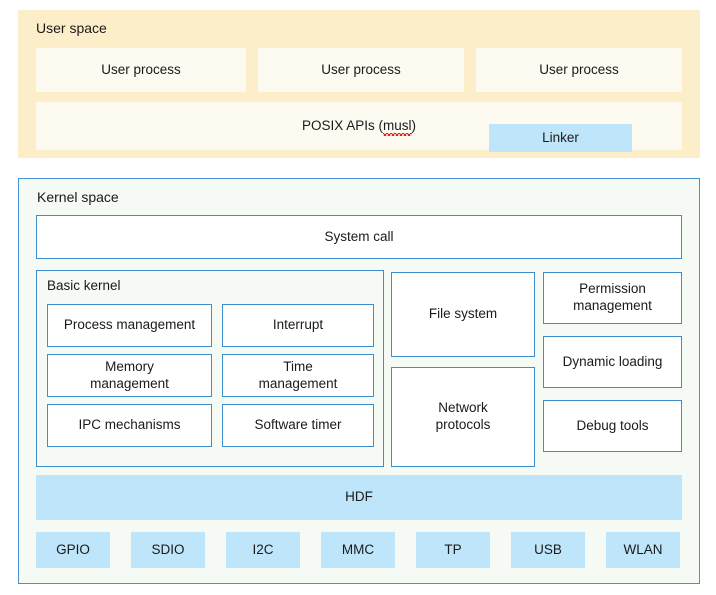 This screenshot has height=595, width=716. I want to click on driver-label-usb: USB, so click(548, 549).